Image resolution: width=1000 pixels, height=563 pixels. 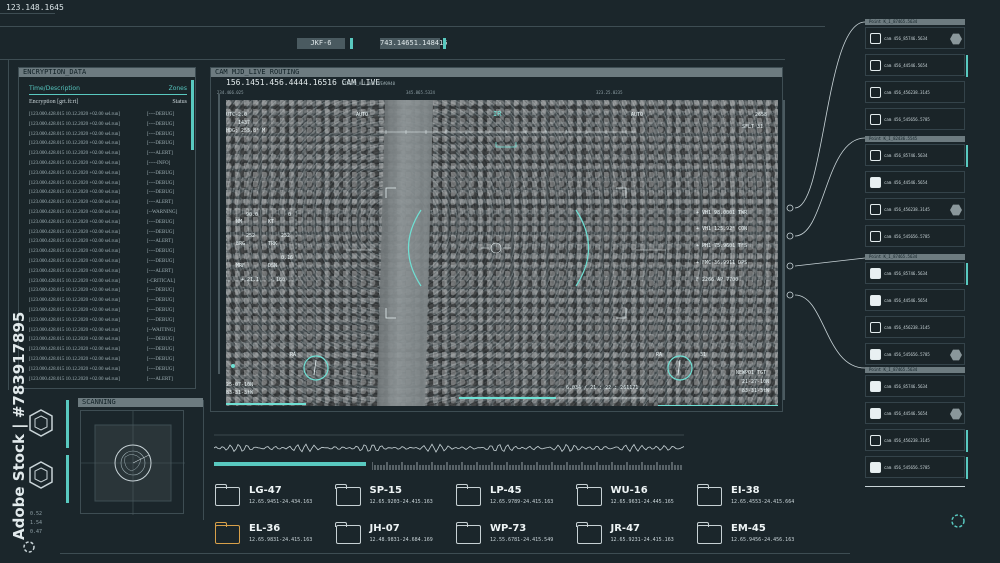 What do you see at coordinates (634, 497) in the screenshot?
I see `waypoint-item: WU-16 12.65.9631-24.445.165` at bounding box center [634, 497].